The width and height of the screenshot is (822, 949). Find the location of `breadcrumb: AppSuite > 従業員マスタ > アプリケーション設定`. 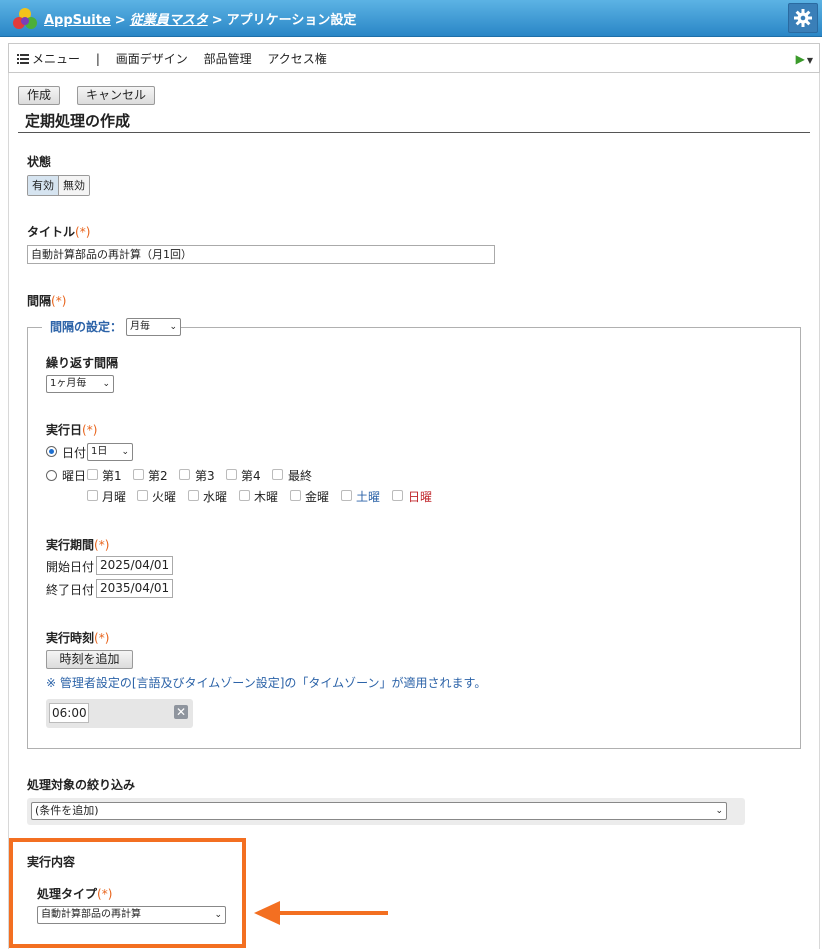

breadcrumb: AppSuite > 従業員マスタ > アプリケーション設定 is located at coordinates (200, 18).